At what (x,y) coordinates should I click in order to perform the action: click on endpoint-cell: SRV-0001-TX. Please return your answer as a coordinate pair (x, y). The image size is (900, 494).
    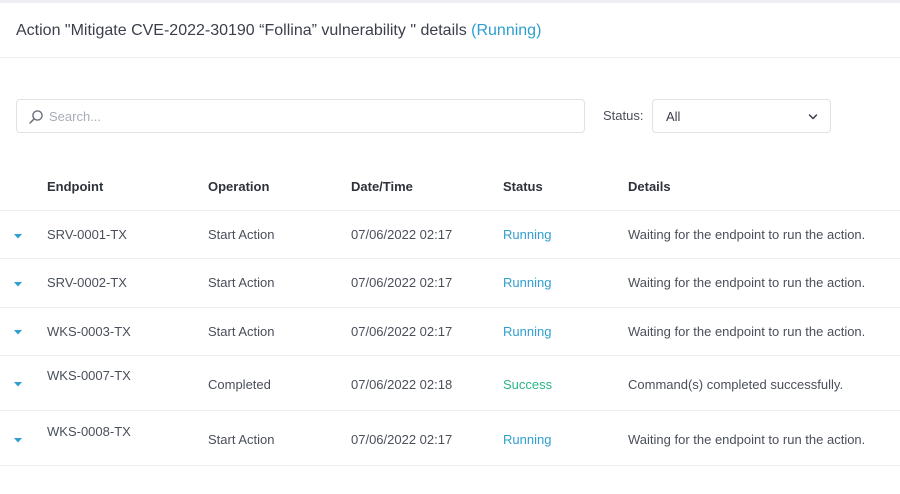
    Looking at the image, I should click on (87, 234).